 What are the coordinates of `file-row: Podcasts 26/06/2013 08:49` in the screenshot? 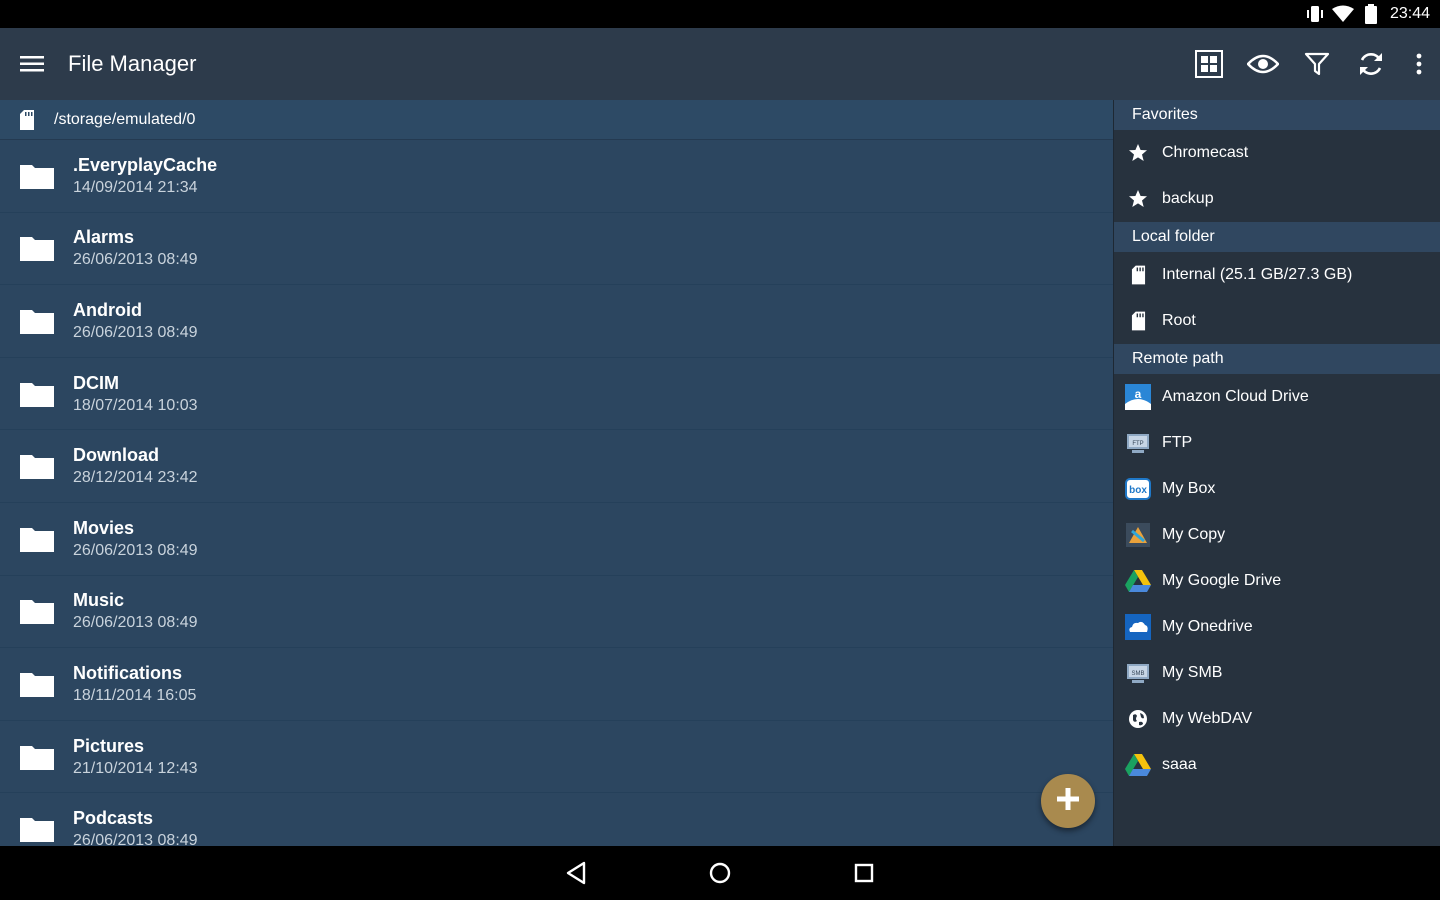 It's located at (556, 819).